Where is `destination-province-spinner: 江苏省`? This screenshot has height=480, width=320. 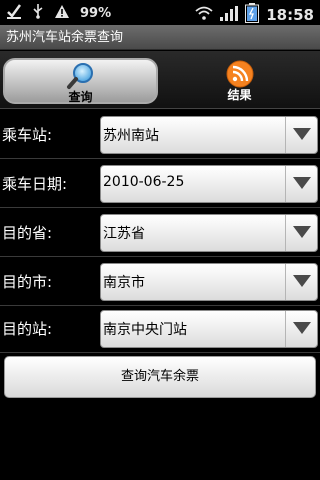 destination-province-spinner: 江苏省 is located at coordinates (209, 233).